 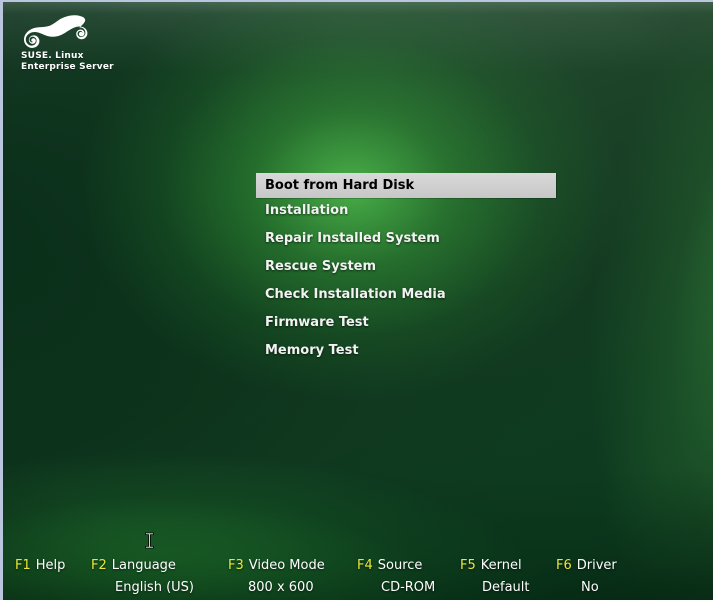 I want to click on function-key-f4-label: Source, so click(x=400, y=565).